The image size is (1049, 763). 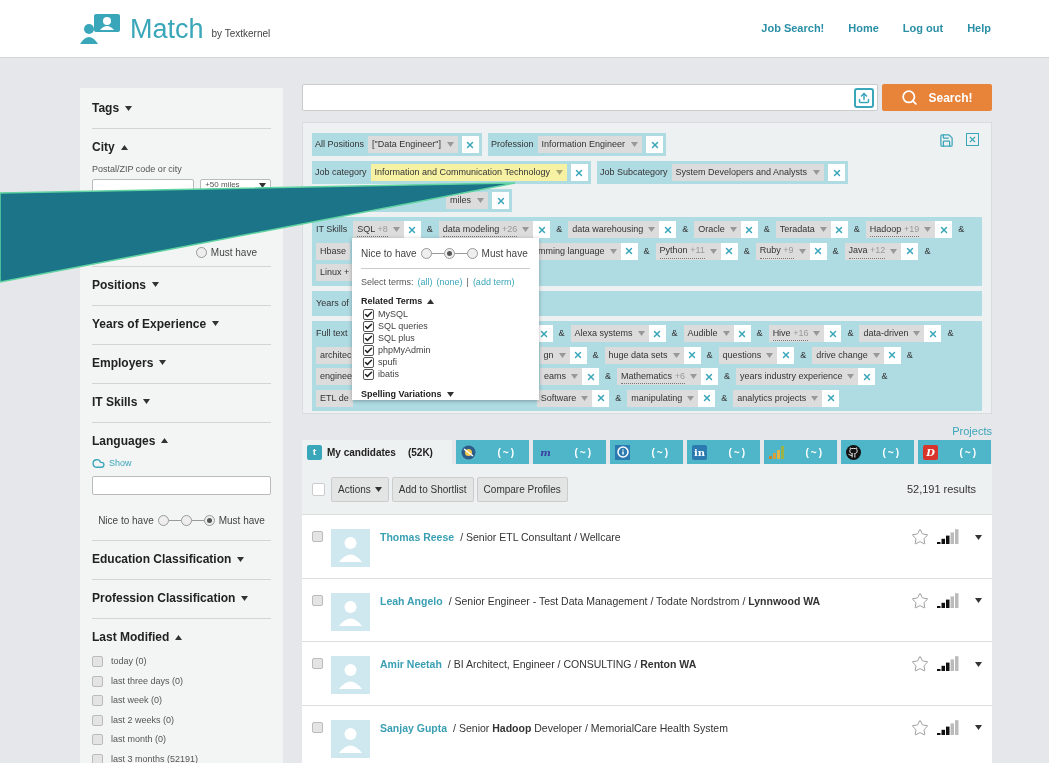 I want to click on candidate-row: Leah Angelo / Senior Engineer - Test Data Management / Todate Nordstrom / Lynnwood WA, so click(x=647, y=609).